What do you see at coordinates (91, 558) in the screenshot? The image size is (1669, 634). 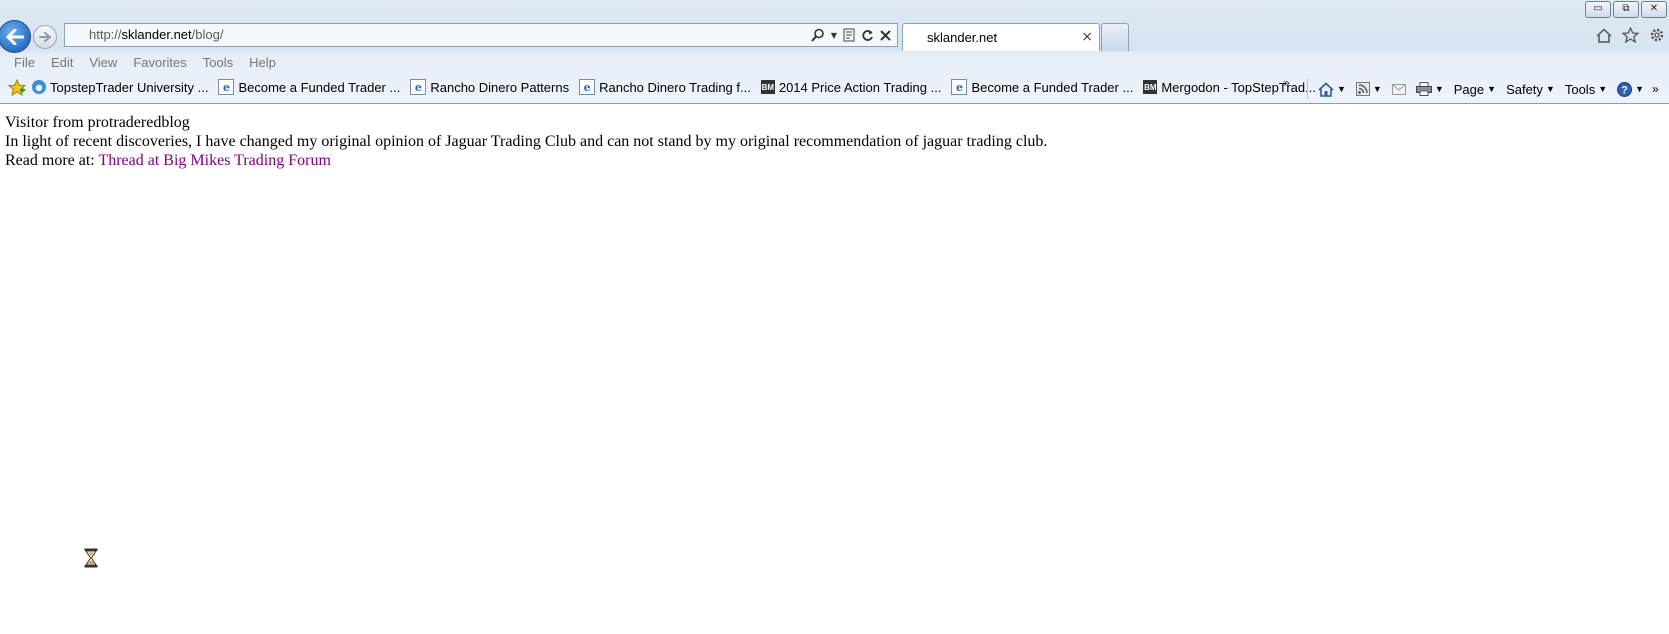 I see `hourglass-cursor-icon` at bounding box center [91, 558].